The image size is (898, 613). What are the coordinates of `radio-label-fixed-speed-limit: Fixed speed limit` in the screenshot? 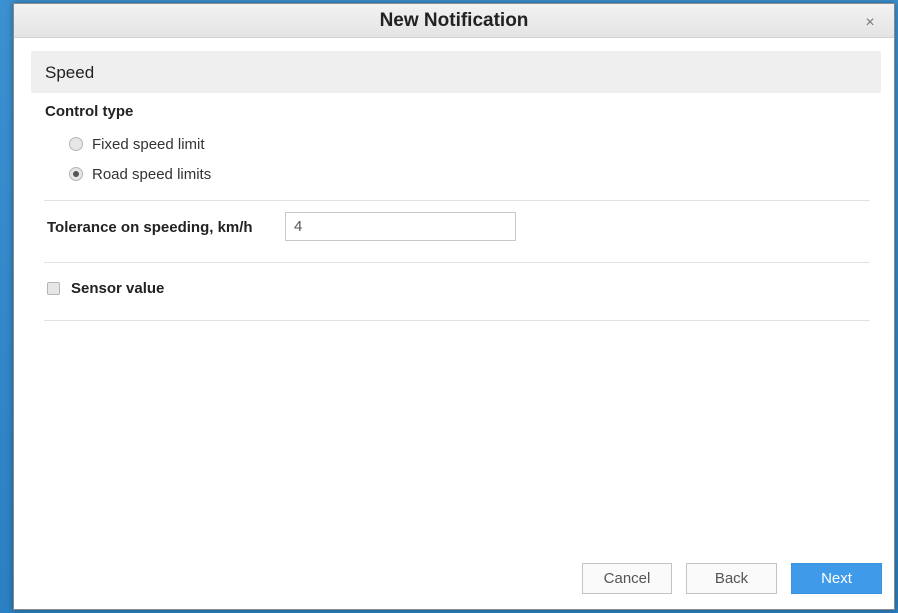 It's located at (148, 144).